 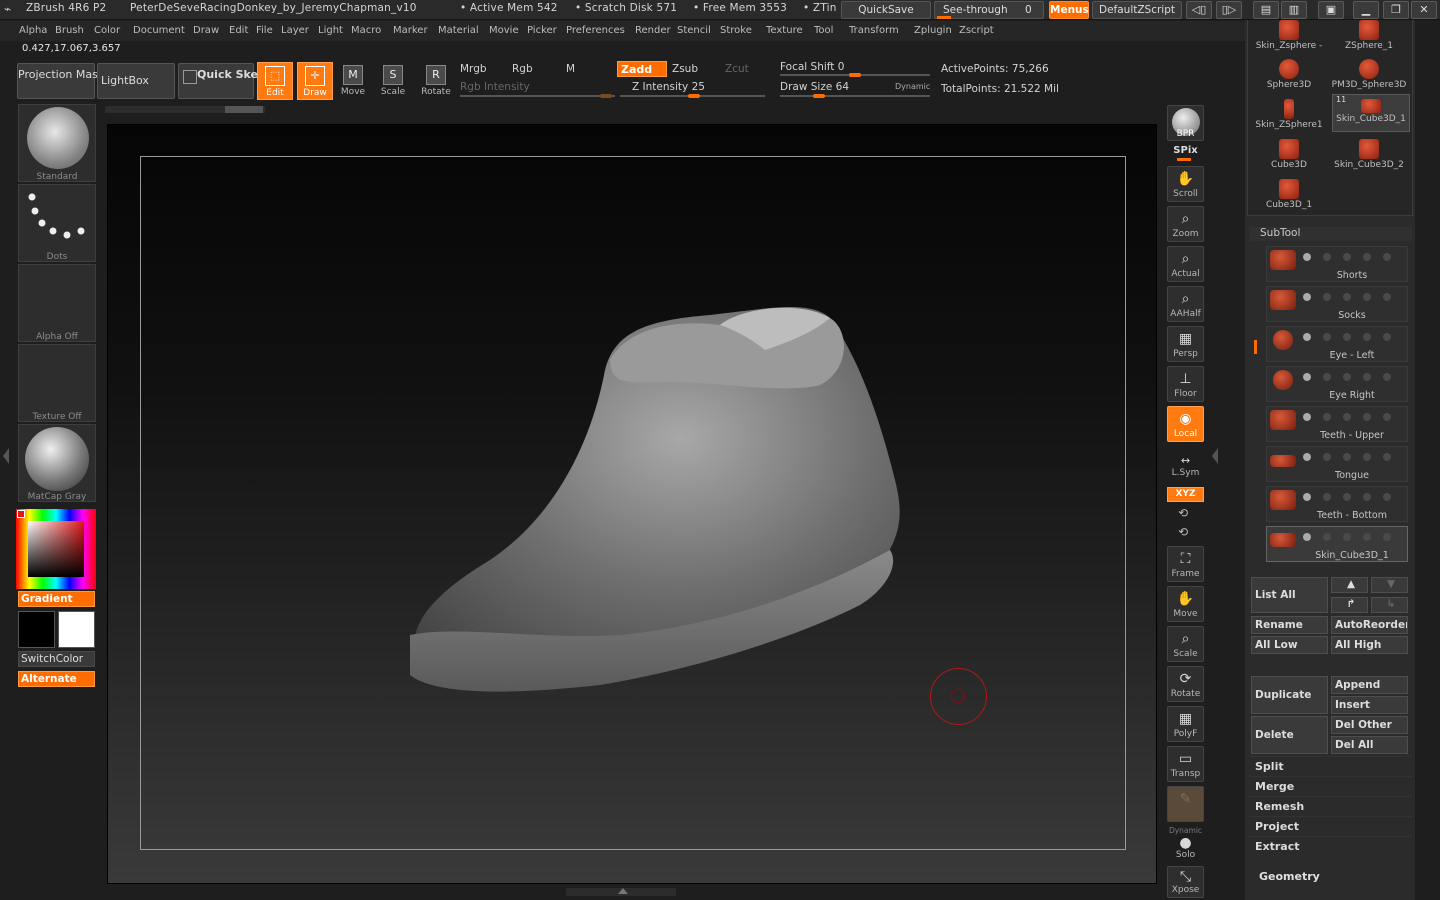 What do you see at coordinates (812, 67) in the screenshot?
I see `focal-shift-slider: Focal Shift 0` at bounding box center [812, 67].